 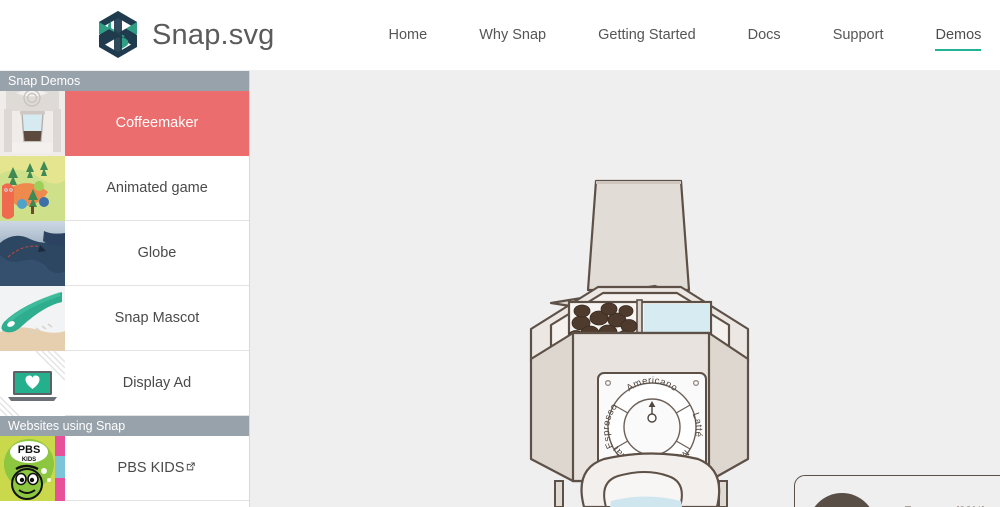 I want to click on nav-item-docs: Docs, so click(x=764, y=35).